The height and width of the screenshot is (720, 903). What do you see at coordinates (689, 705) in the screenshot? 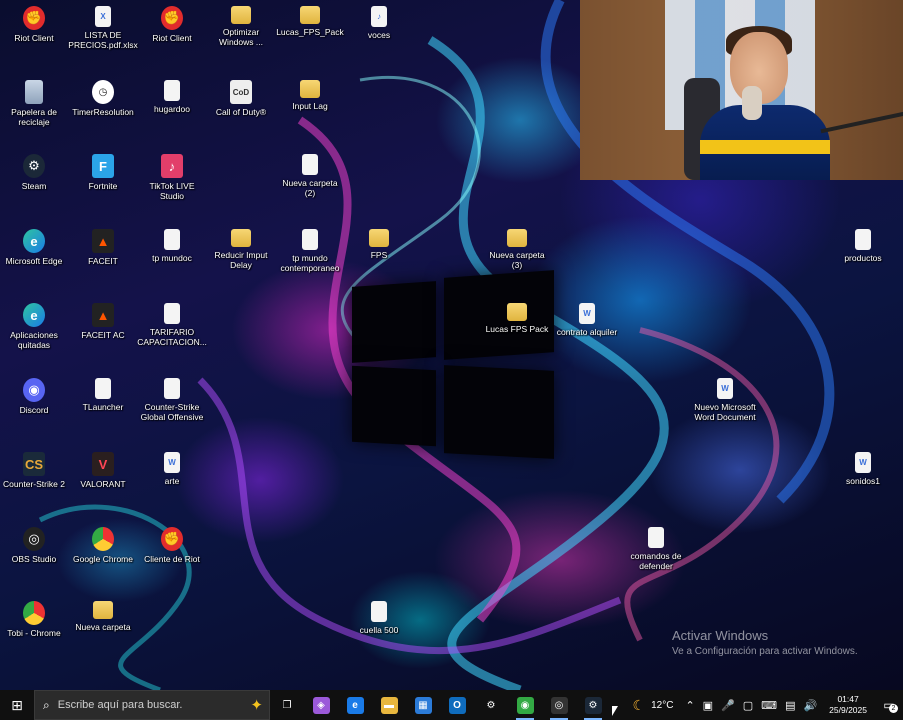
I see `show-hidden-icons: ⌃` at bounding box center [689, 705].